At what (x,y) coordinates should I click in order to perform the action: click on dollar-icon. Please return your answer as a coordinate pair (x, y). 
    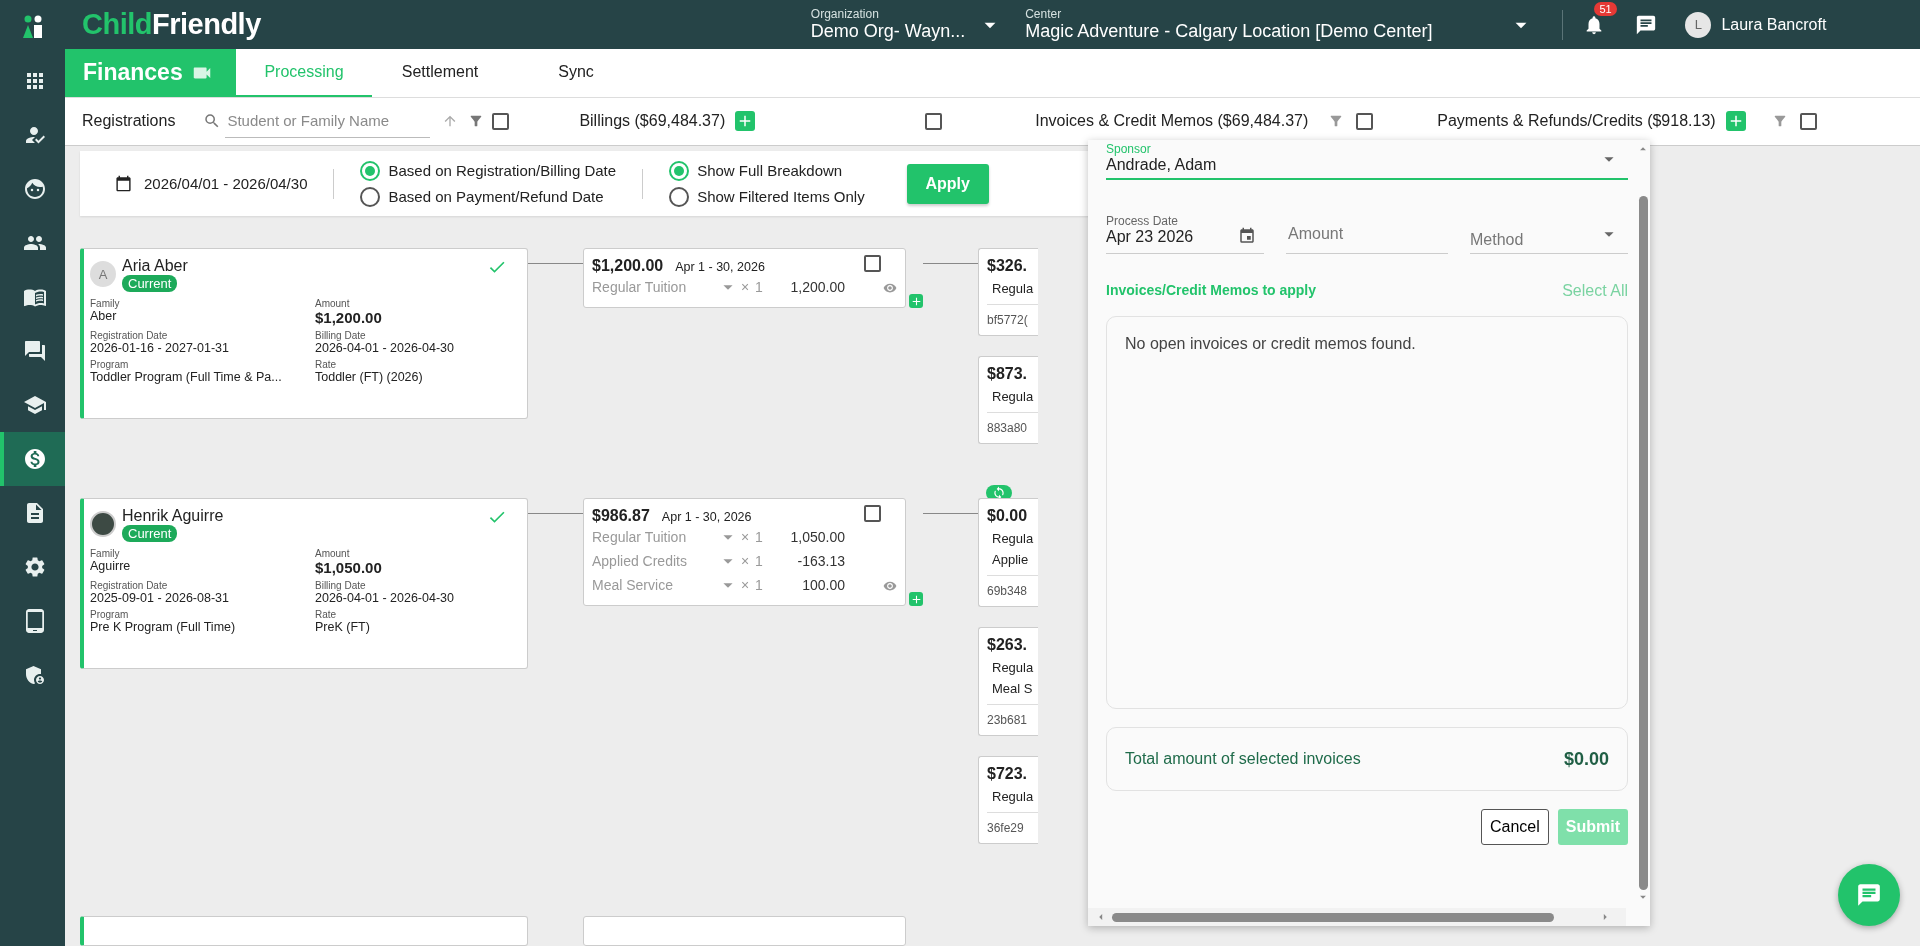
    Looking at the image, I should click on (32, 459).